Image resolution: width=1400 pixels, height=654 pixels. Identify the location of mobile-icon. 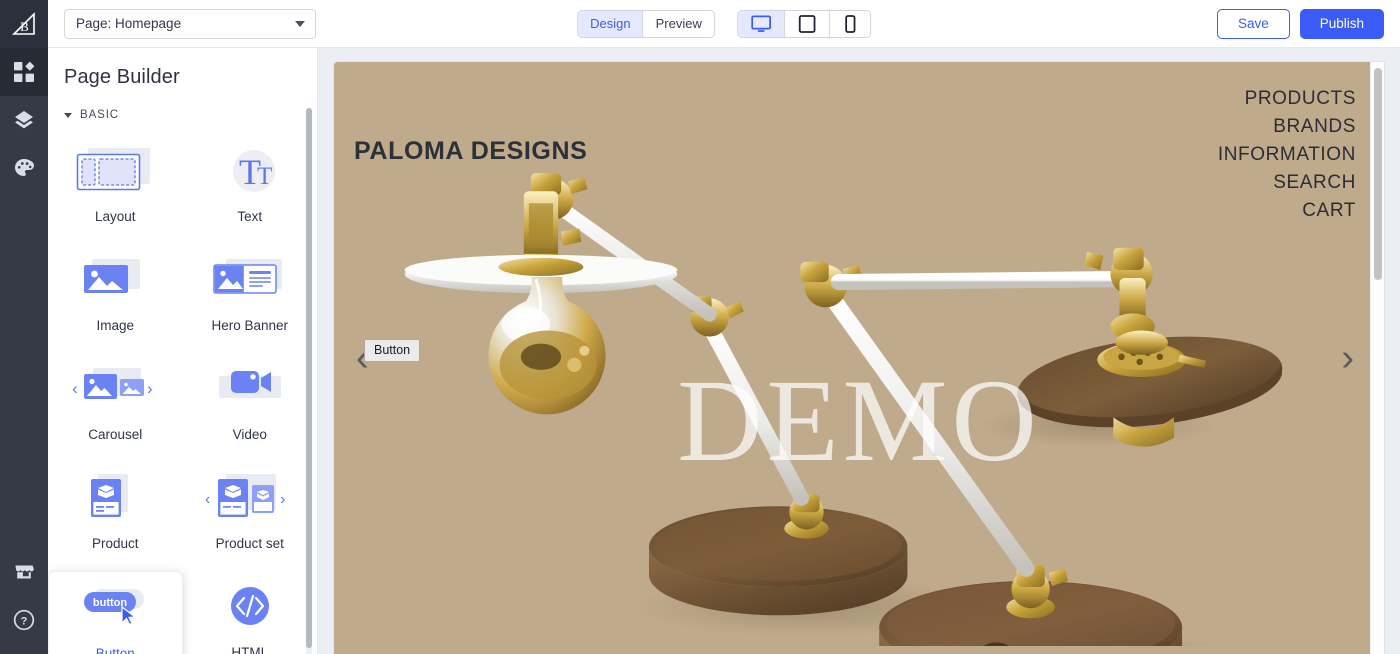
(850, 23).